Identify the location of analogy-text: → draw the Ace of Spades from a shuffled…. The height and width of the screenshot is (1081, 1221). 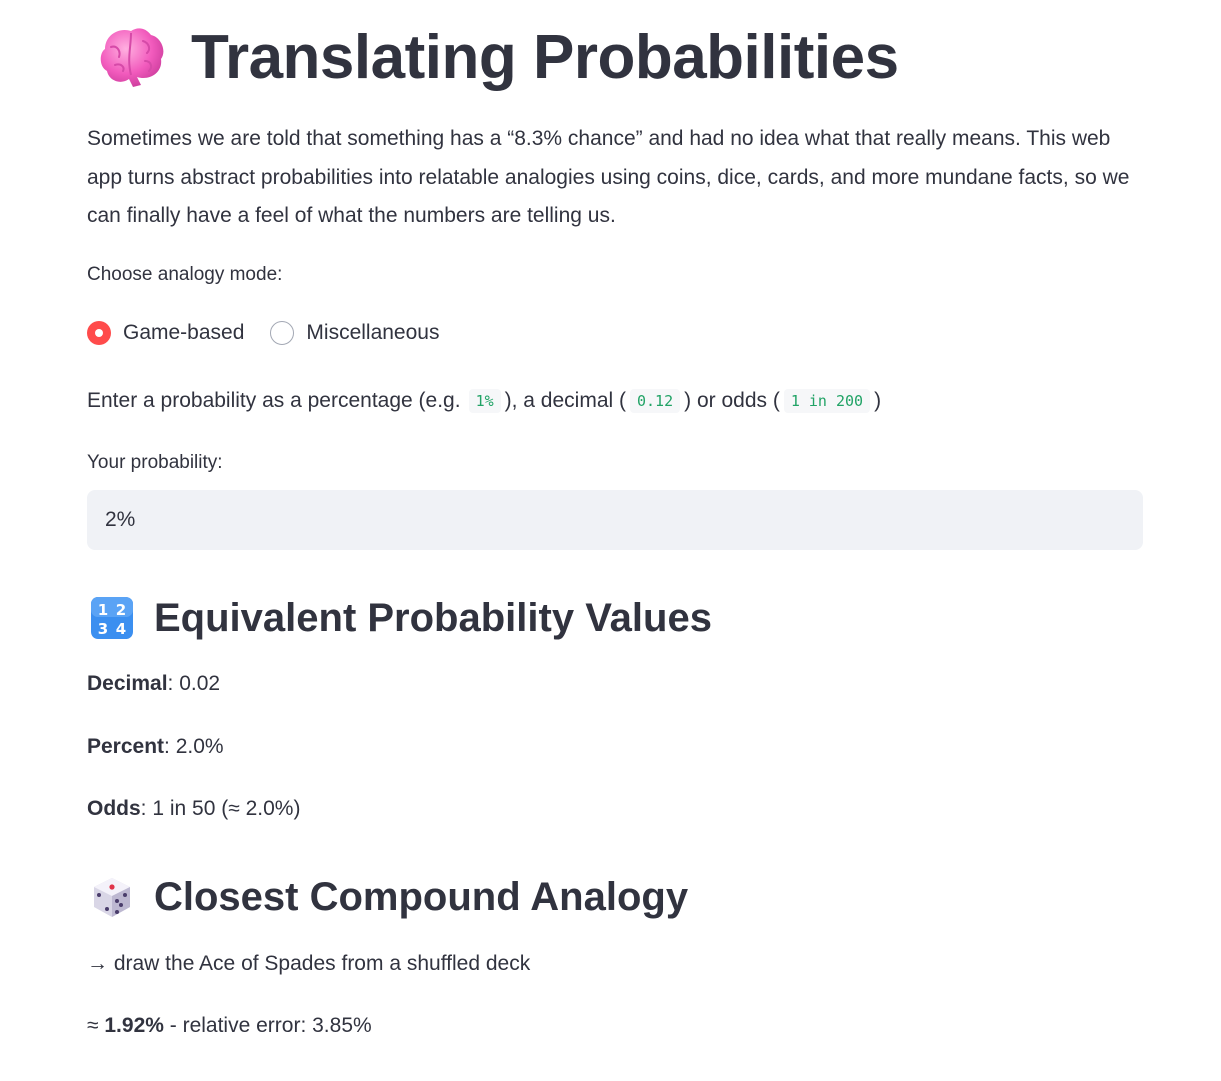
(309, 963).